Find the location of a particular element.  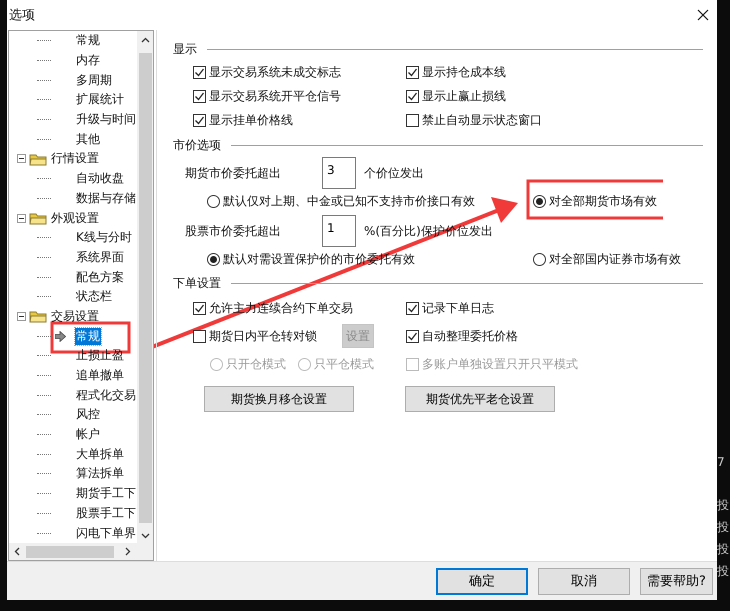

vertical-scrollbar is located at coordinates (145, 287).